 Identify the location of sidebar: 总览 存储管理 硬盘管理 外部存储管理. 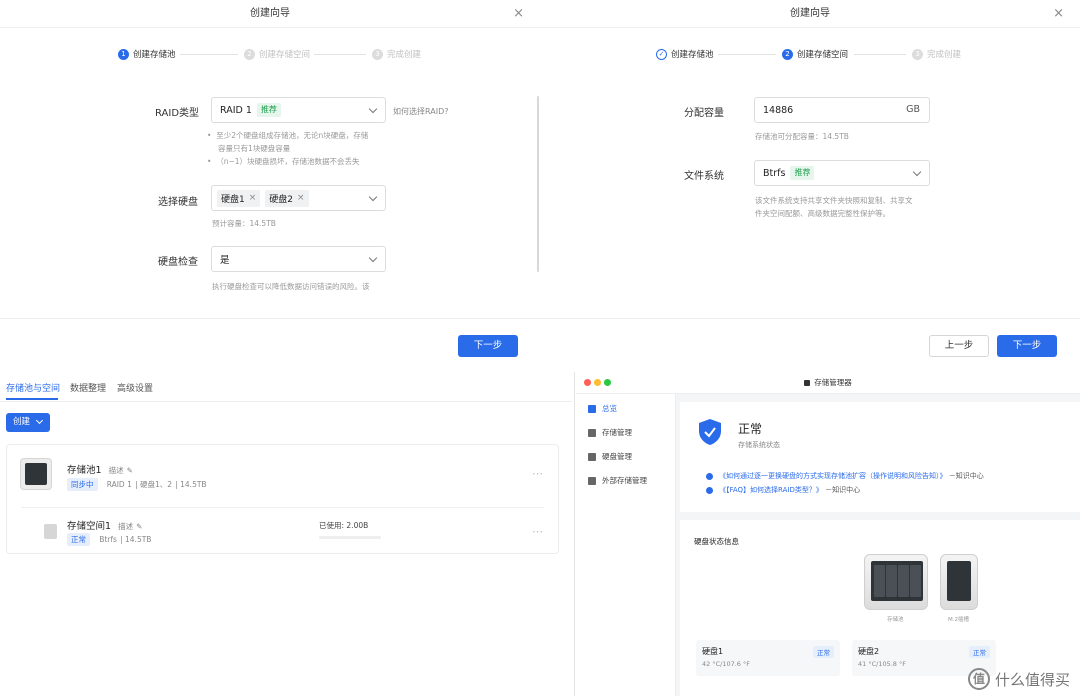
(626, 545).